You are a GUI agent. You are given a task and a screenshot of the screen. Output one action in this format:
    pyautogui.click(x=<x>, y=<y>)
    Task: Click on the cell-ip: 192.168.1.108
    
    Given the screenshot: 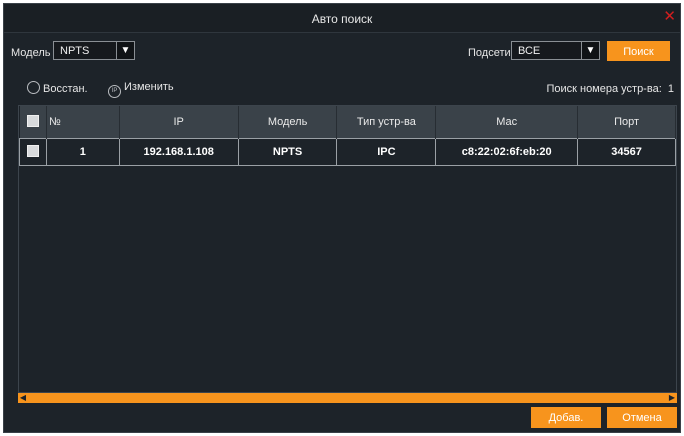 What is the action you would take?
    pyautogui.click(x=178, y=152)
    